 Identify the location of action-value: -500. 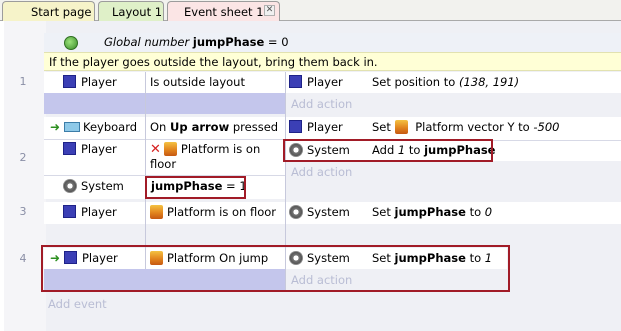
(546, 127).